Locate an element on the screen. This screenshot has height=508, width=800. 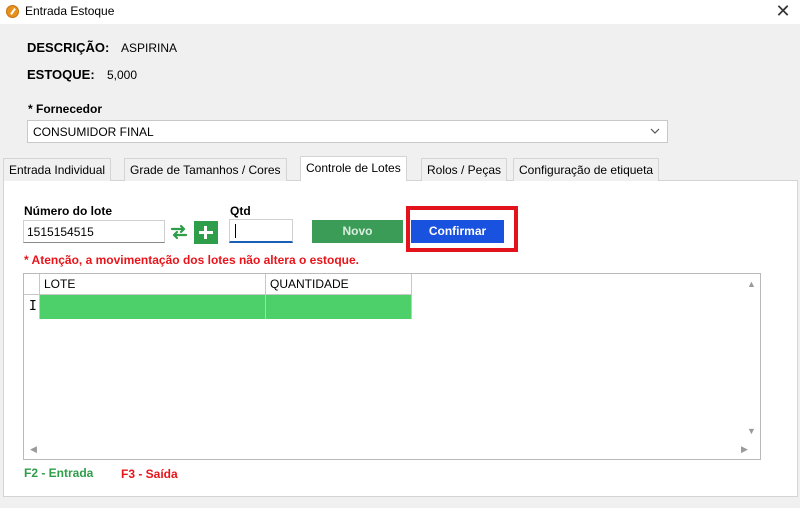
text-cursor-icon: I is located at coordinates (33, 306).